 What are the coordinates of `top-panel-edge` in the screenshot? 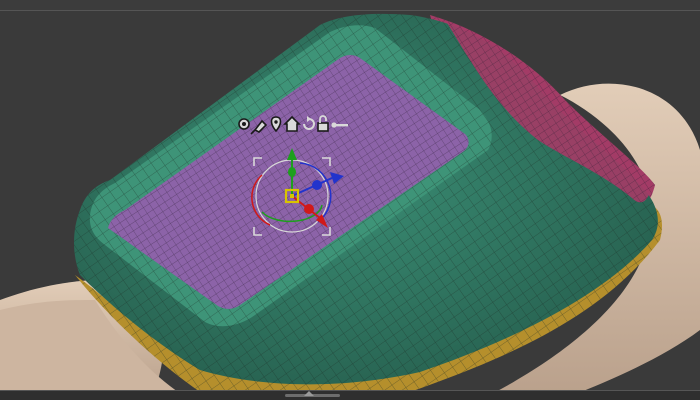 It's located at (350, 5).